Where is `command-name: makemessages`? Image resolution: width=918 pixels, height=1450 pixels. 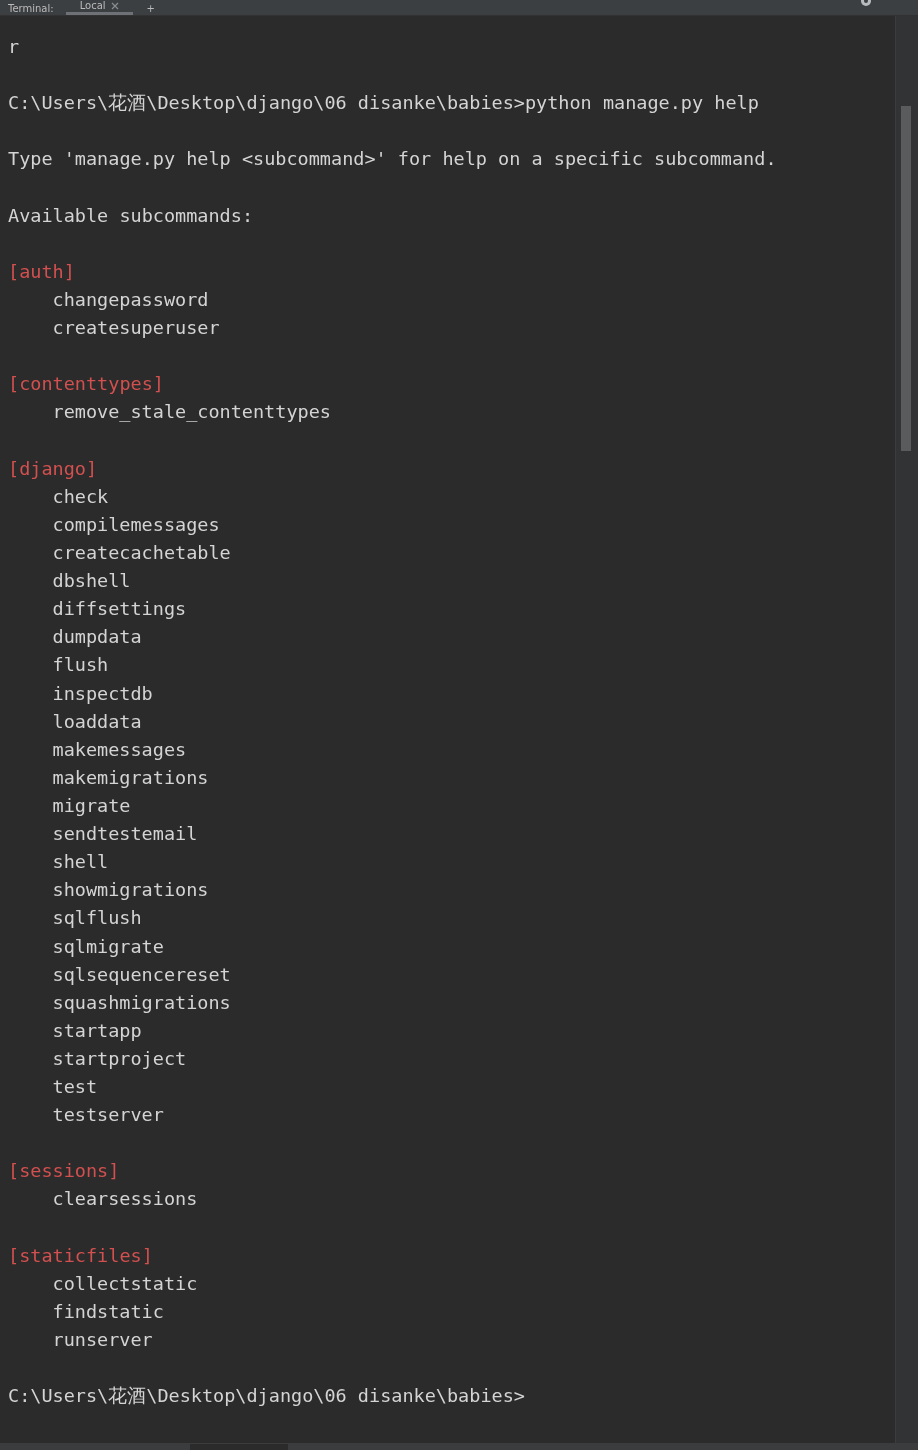 command-name: makemessages is located at coordinates (119, 749).